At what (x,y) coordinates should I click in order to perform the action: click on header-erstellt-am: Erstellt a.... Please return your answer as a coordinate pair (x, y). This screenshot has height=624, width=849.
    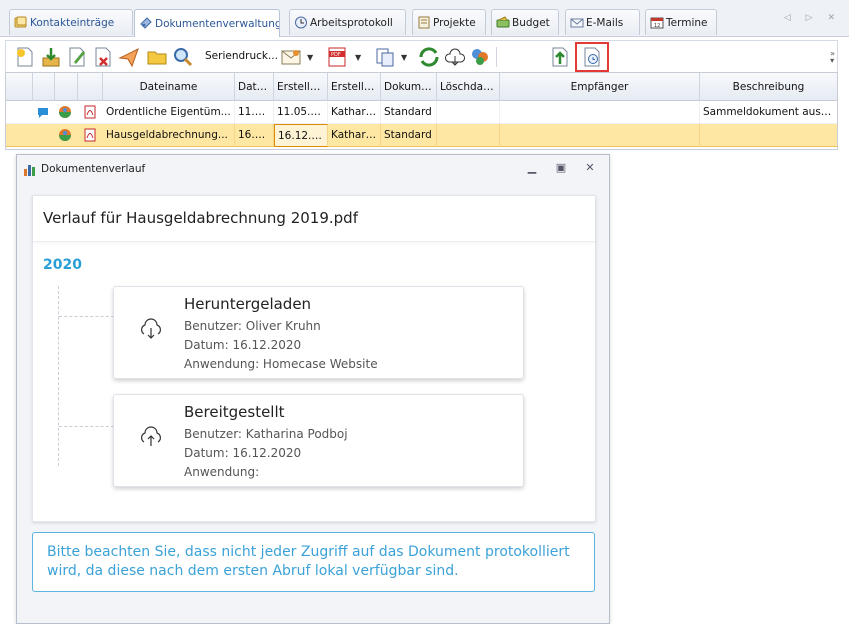
    Looking at the image, I should click on (301, 87).